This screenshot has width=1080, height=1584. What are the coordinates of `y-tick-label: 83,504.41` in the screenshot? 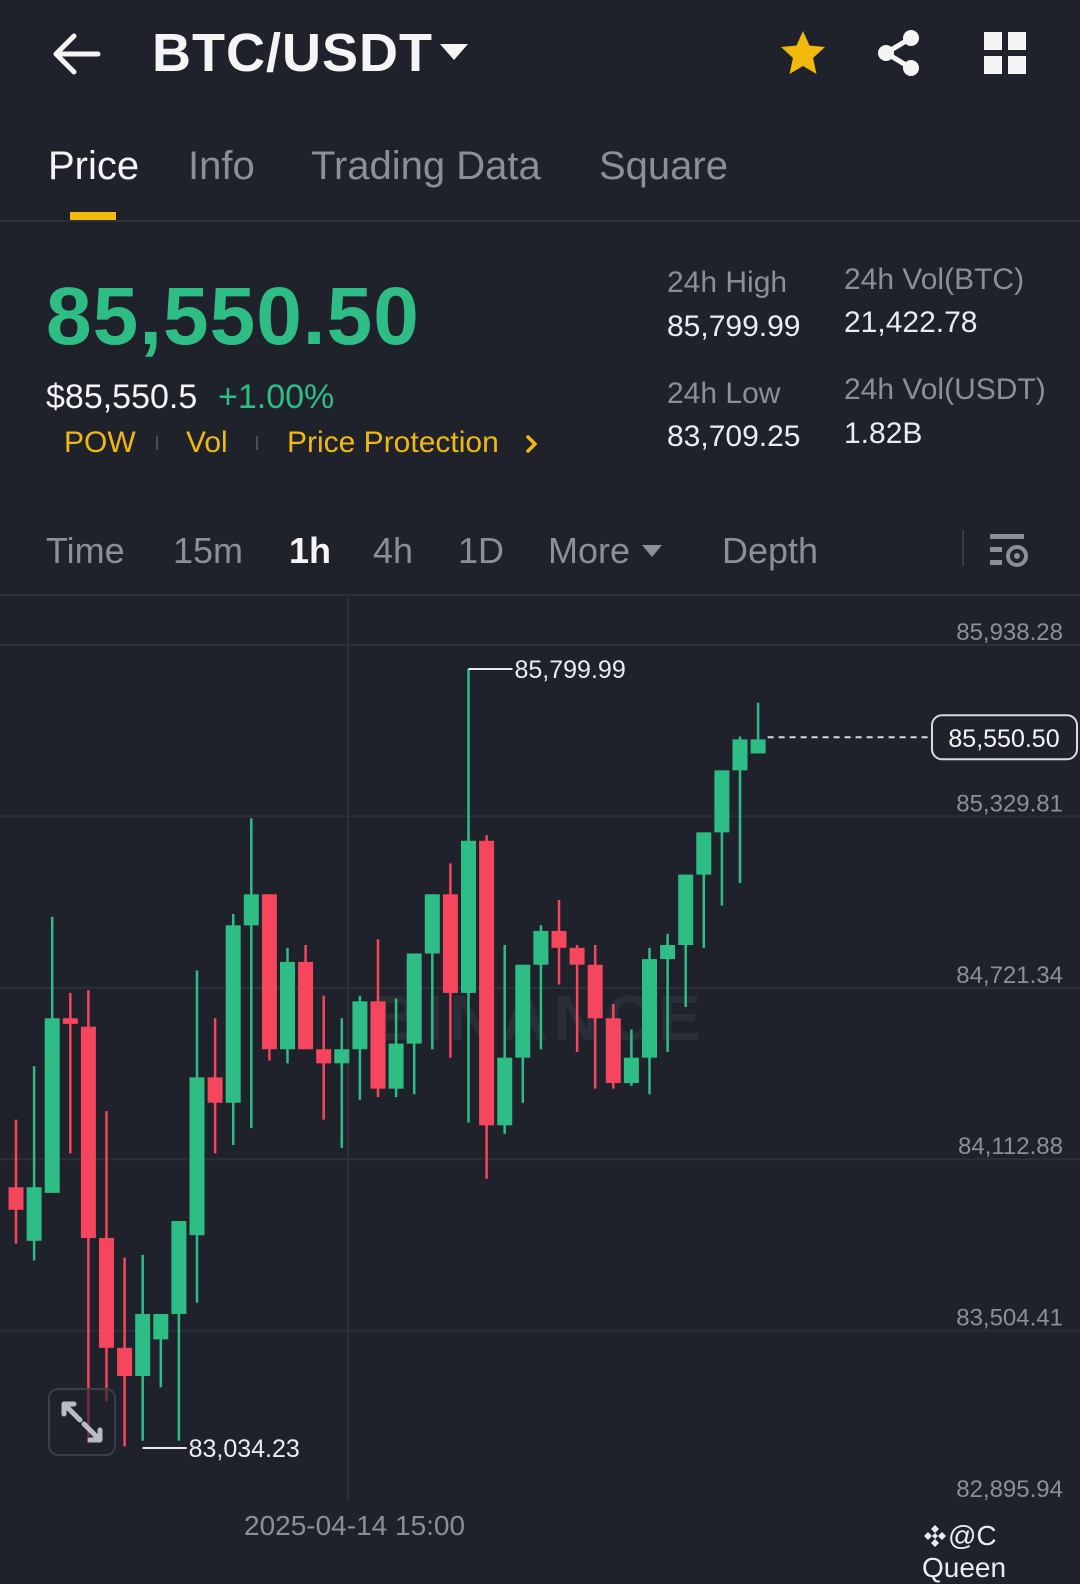 It's located at (1009, 1318).